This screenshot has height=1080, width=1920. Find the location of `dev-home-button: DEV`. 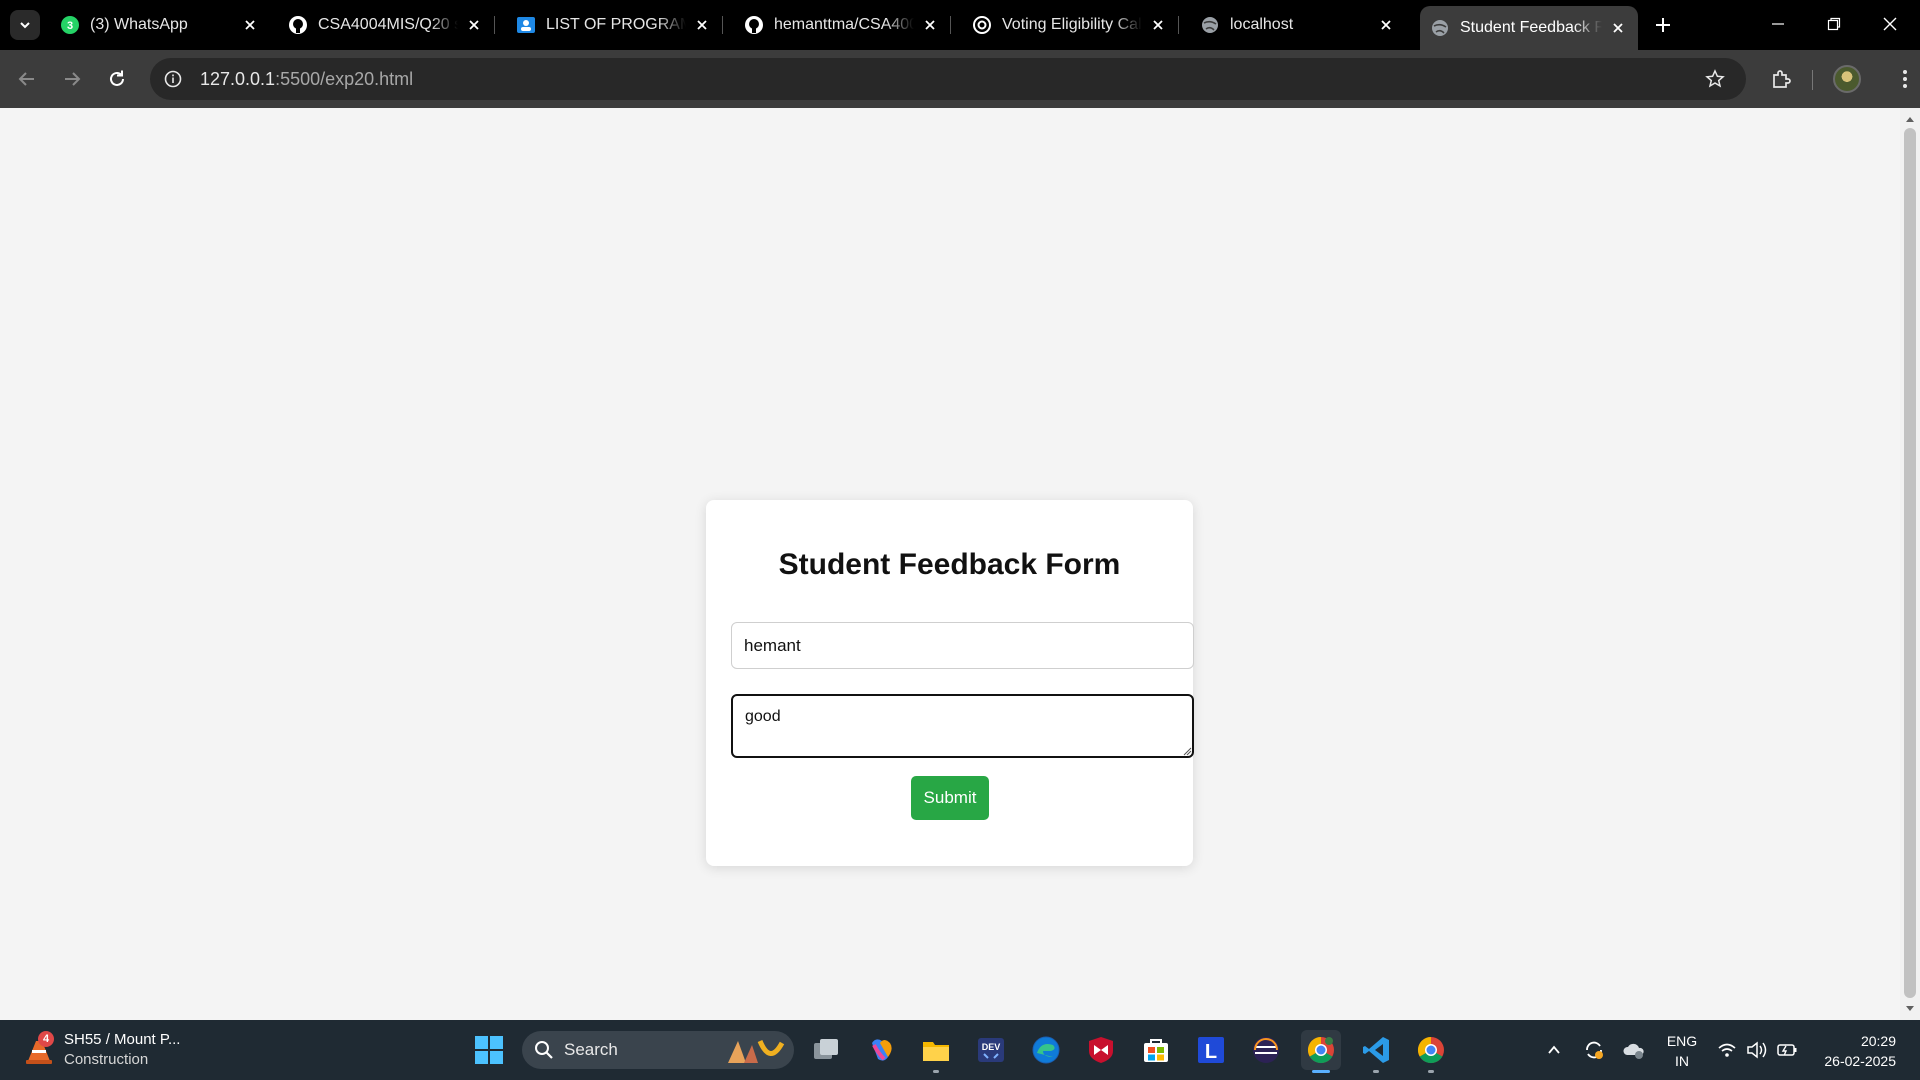

dev-home-button: DEV is located at coordinates (991, 1050).